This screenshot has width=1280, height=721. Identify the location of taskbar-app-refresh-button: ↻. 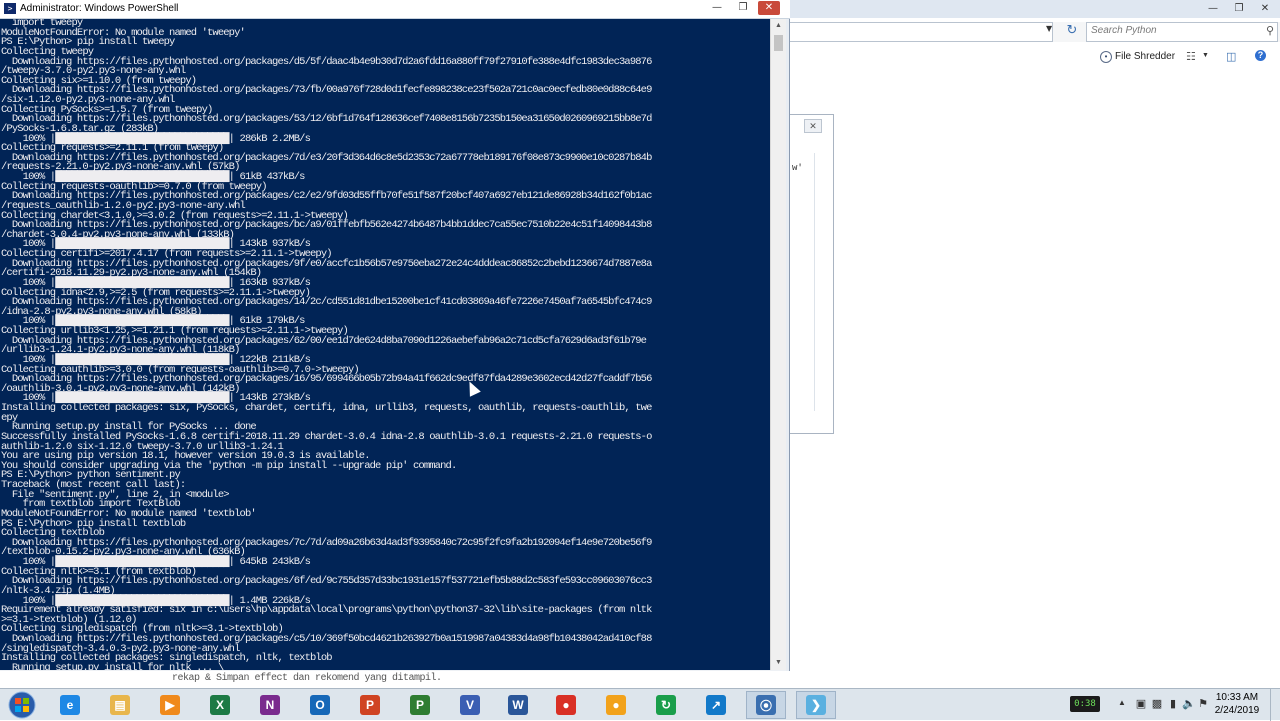
(666, 705).